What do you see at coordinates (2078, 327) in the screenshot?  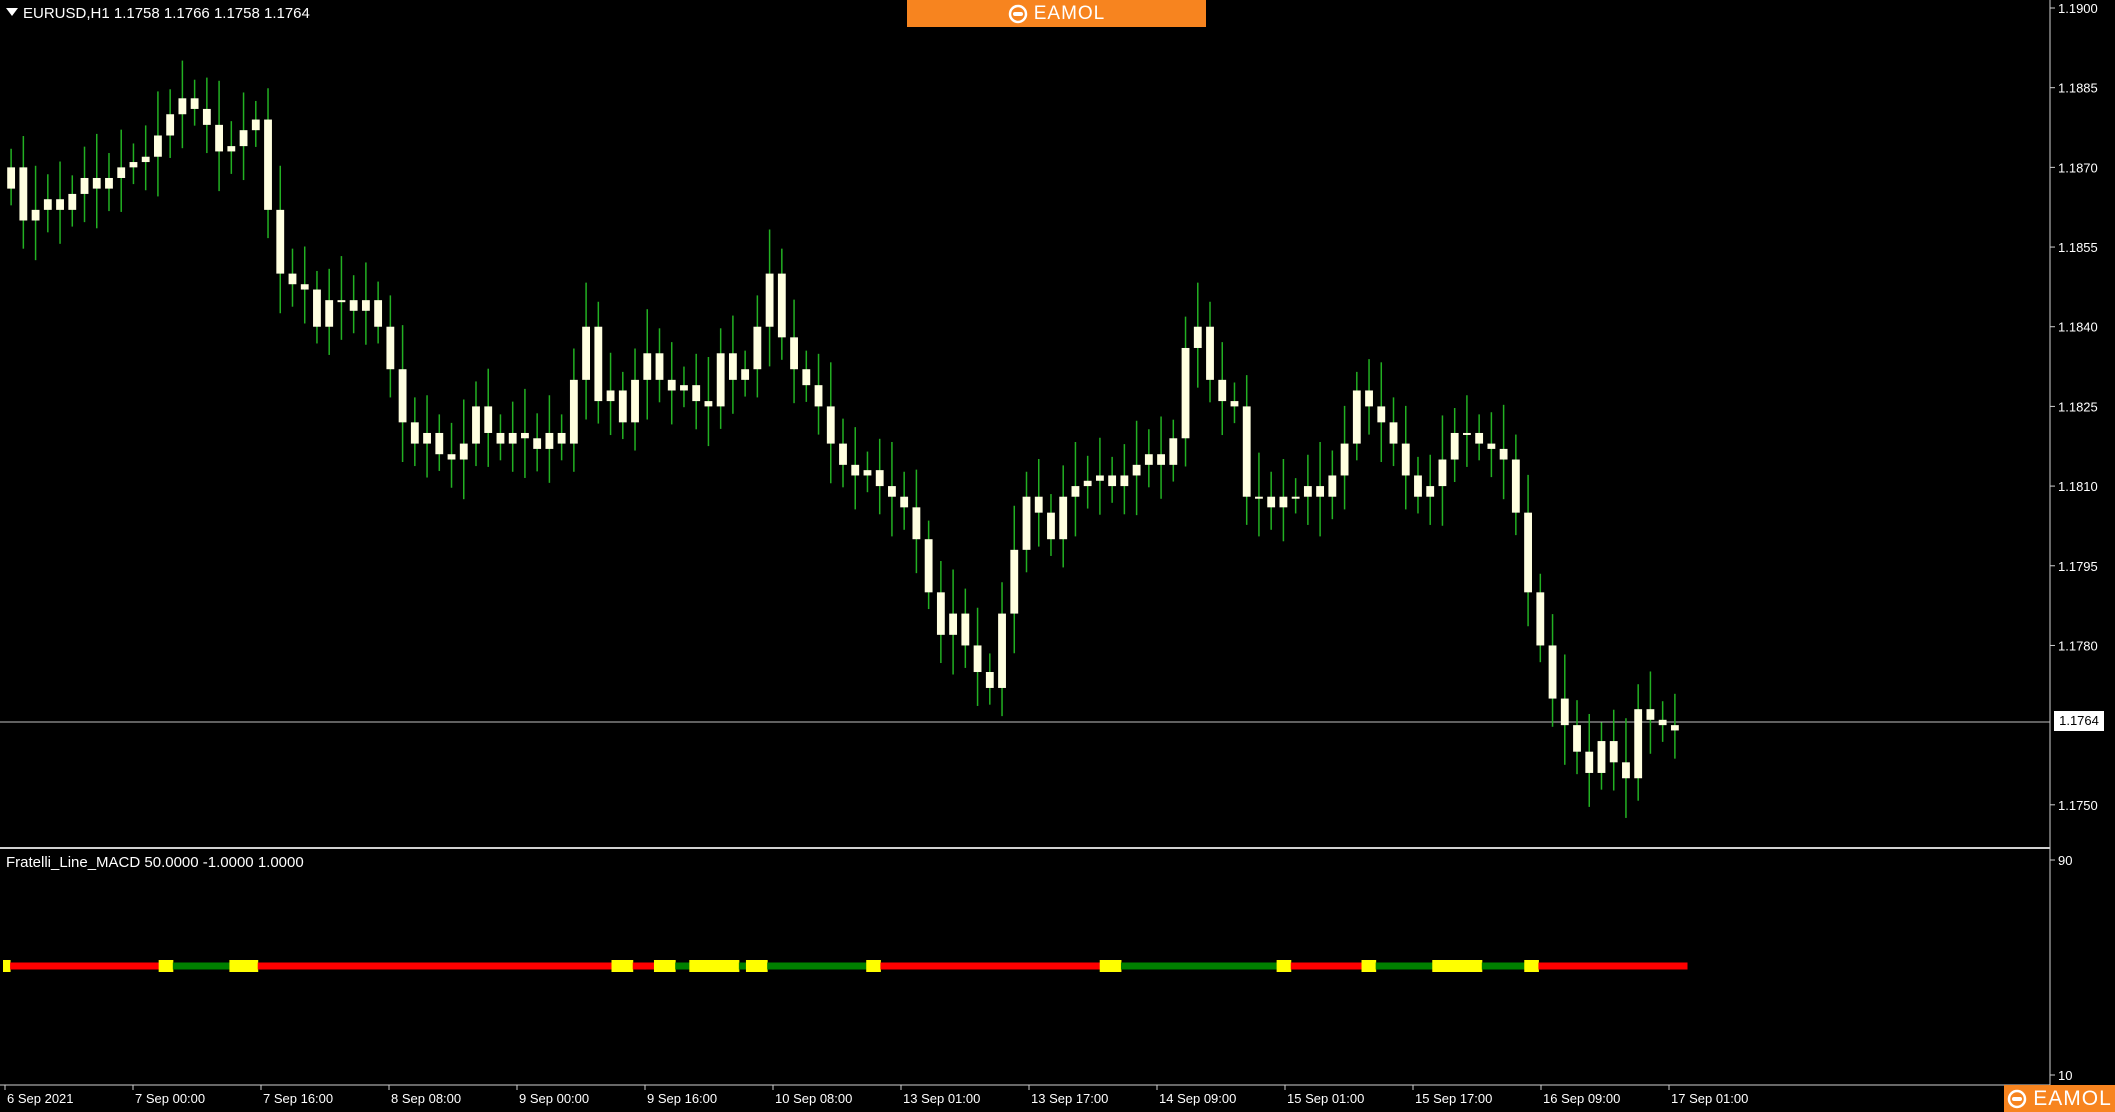 I see `price-tick-label: 1.1840` at bounding box center [2078, 327].